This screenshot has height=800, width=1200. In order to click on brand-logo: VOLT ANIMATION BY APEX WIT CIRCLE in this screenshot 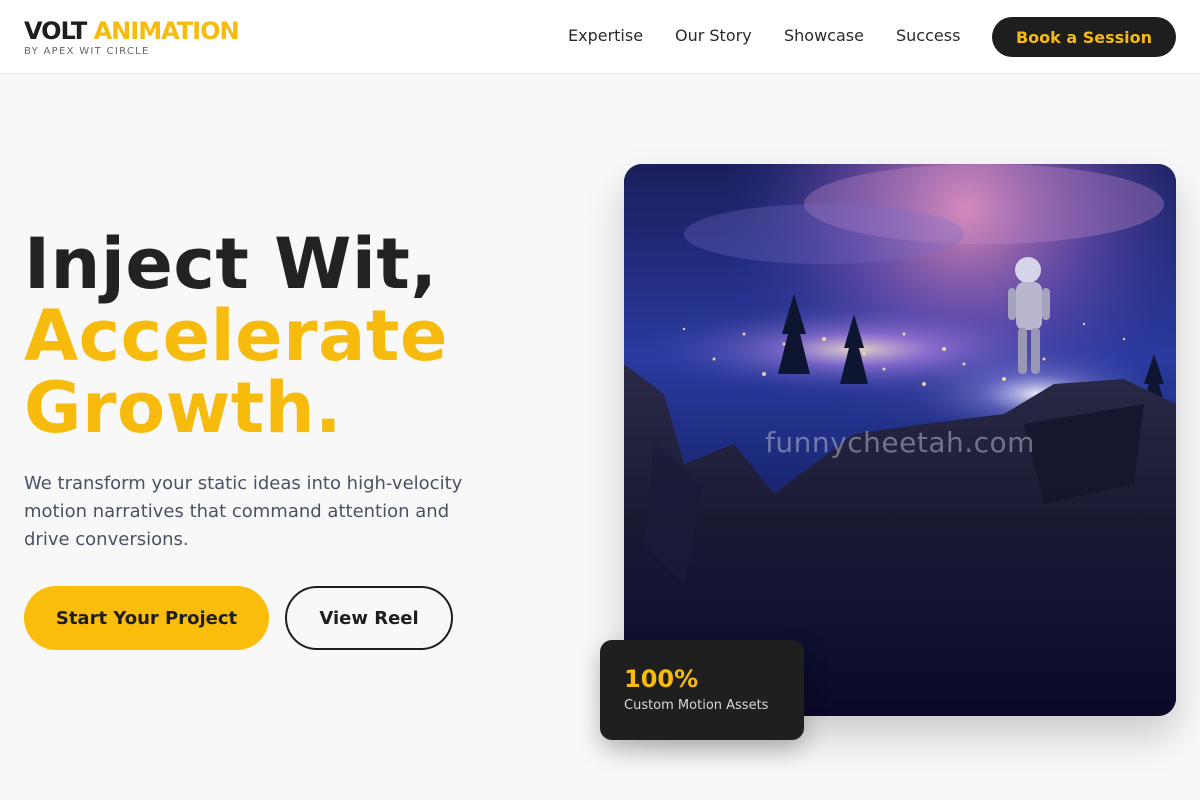, I will do `click(132, 37)`.